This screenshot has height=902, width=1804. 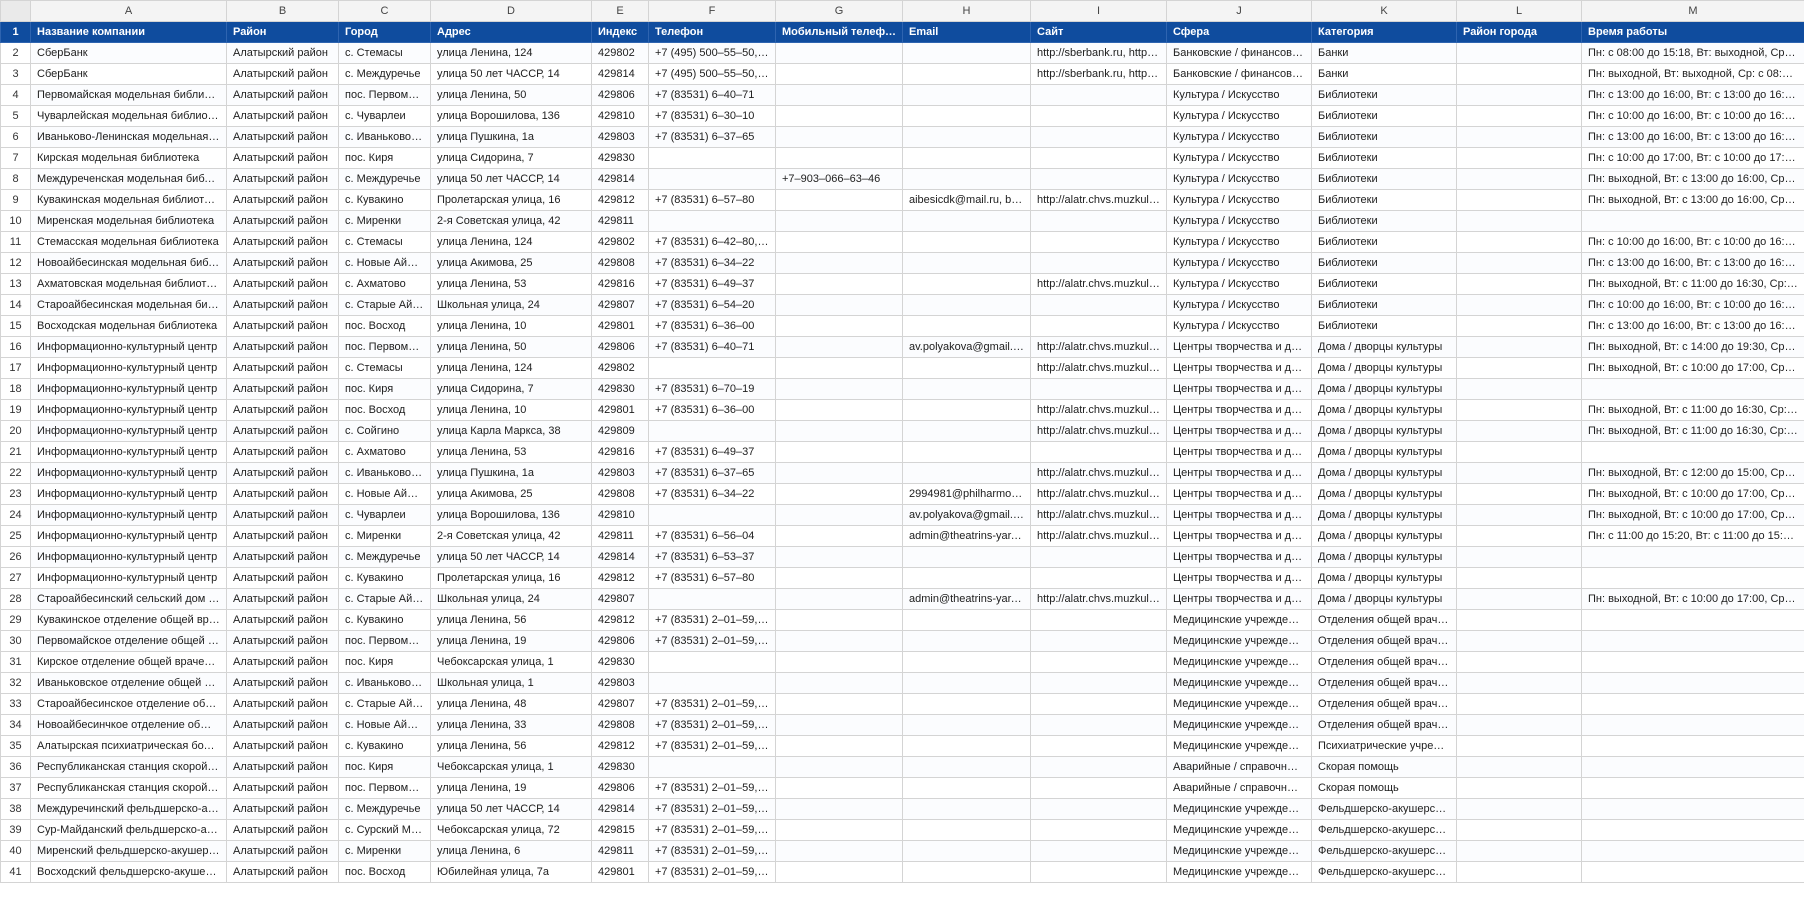 What do you see at coordinates (620, 284) in the screenshot?
I see `cell-index: 429816` at bounding box center [620, 284].